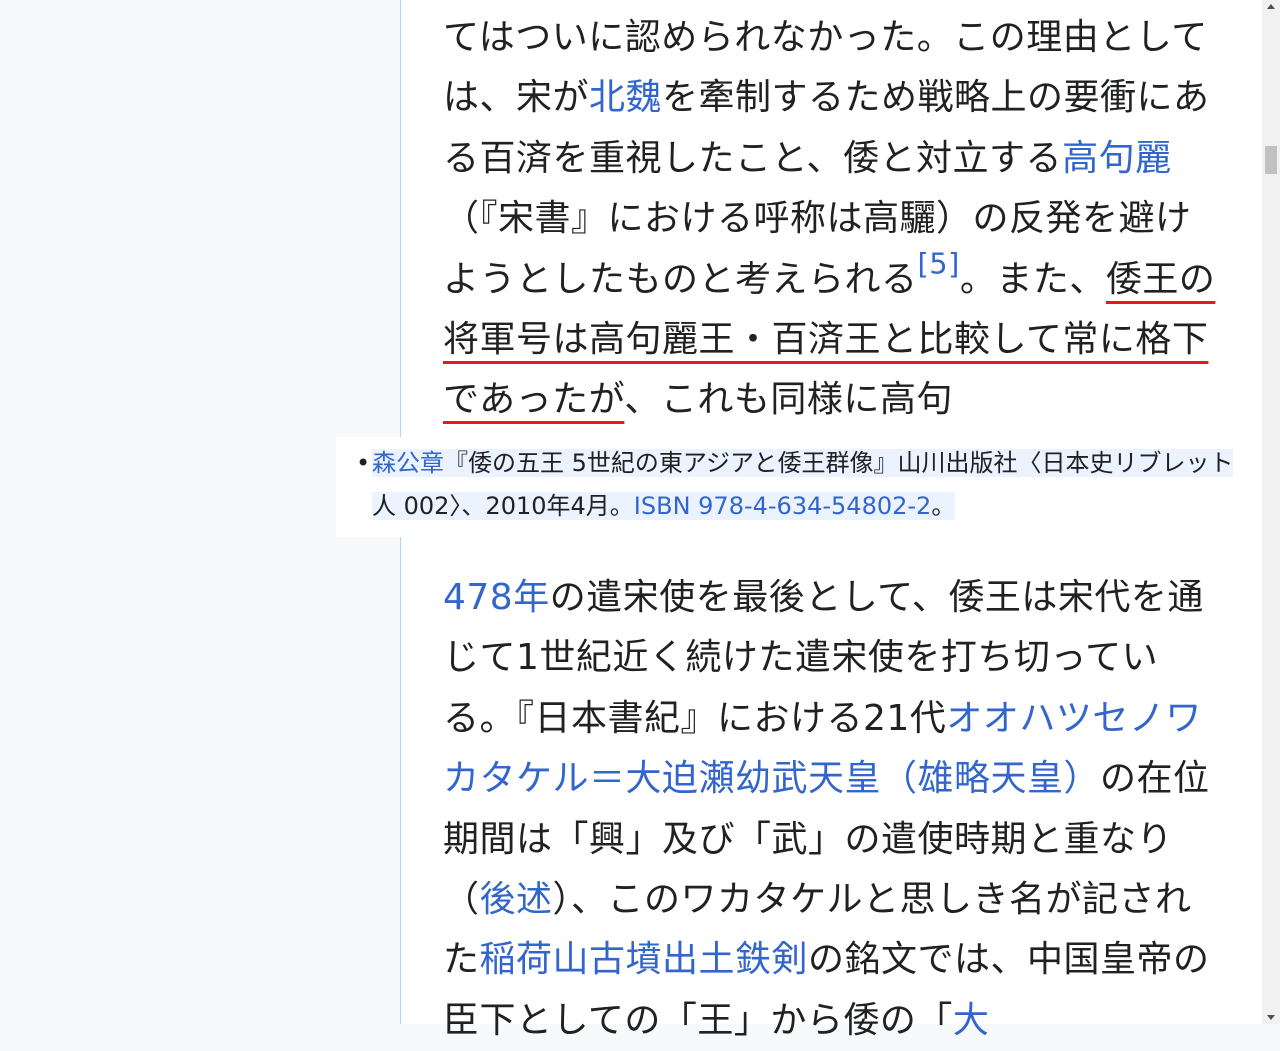 This screenshot has height=1051, width=1280. Describe the element at coordinates (408, 463) in the screenshot. I see `link-author: 森公章` at that location.